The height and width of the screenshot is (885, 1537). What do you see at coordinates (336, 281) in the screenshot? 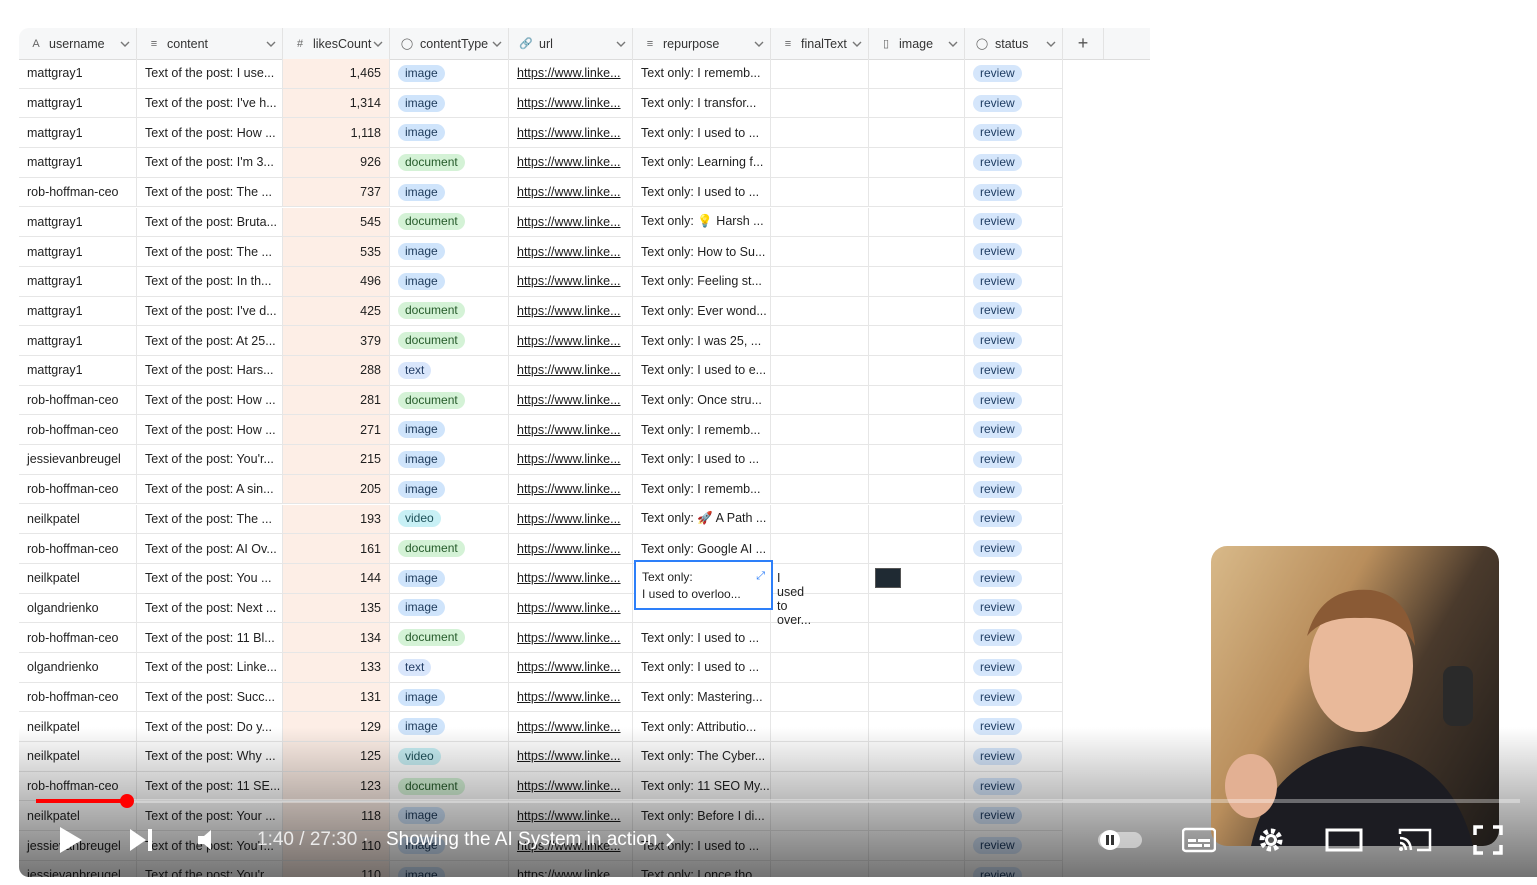
I see `cell-likes-count: 496` at bounding box center [336, 281].